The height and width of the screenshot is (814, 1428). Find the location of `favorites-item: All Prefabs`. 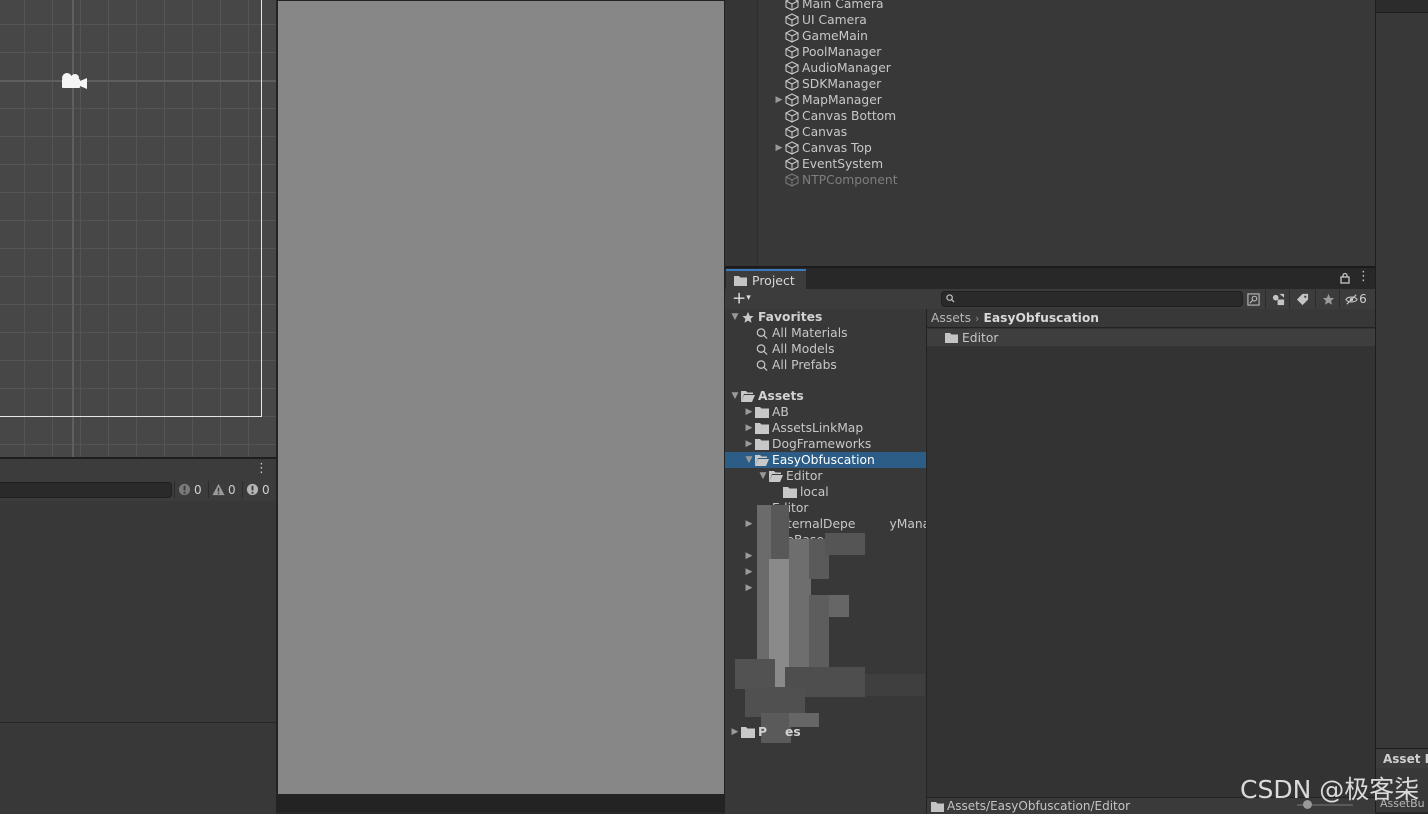

favorites-item: All Prefabs is located at coordinates (825, 365).